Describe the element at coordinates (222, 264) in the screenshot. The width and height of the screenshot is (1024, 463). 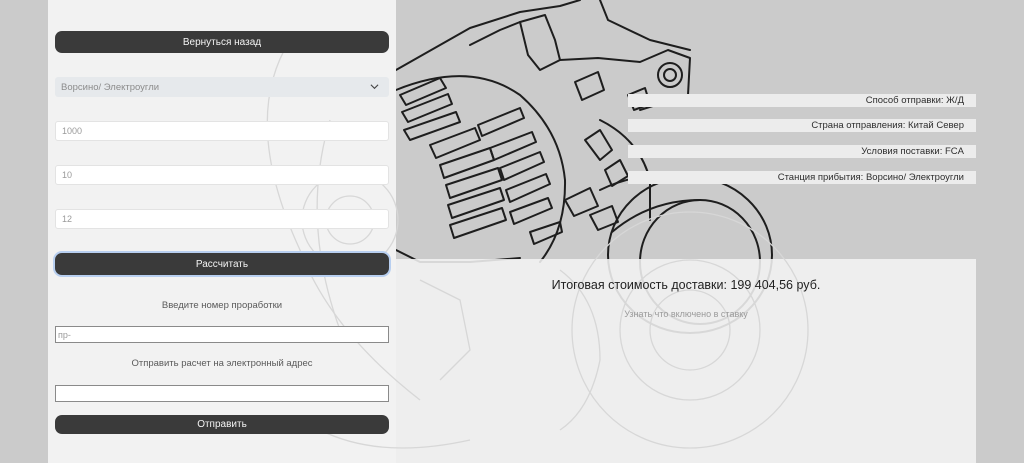
I see `calculate-button: Рассчитать` at that location.